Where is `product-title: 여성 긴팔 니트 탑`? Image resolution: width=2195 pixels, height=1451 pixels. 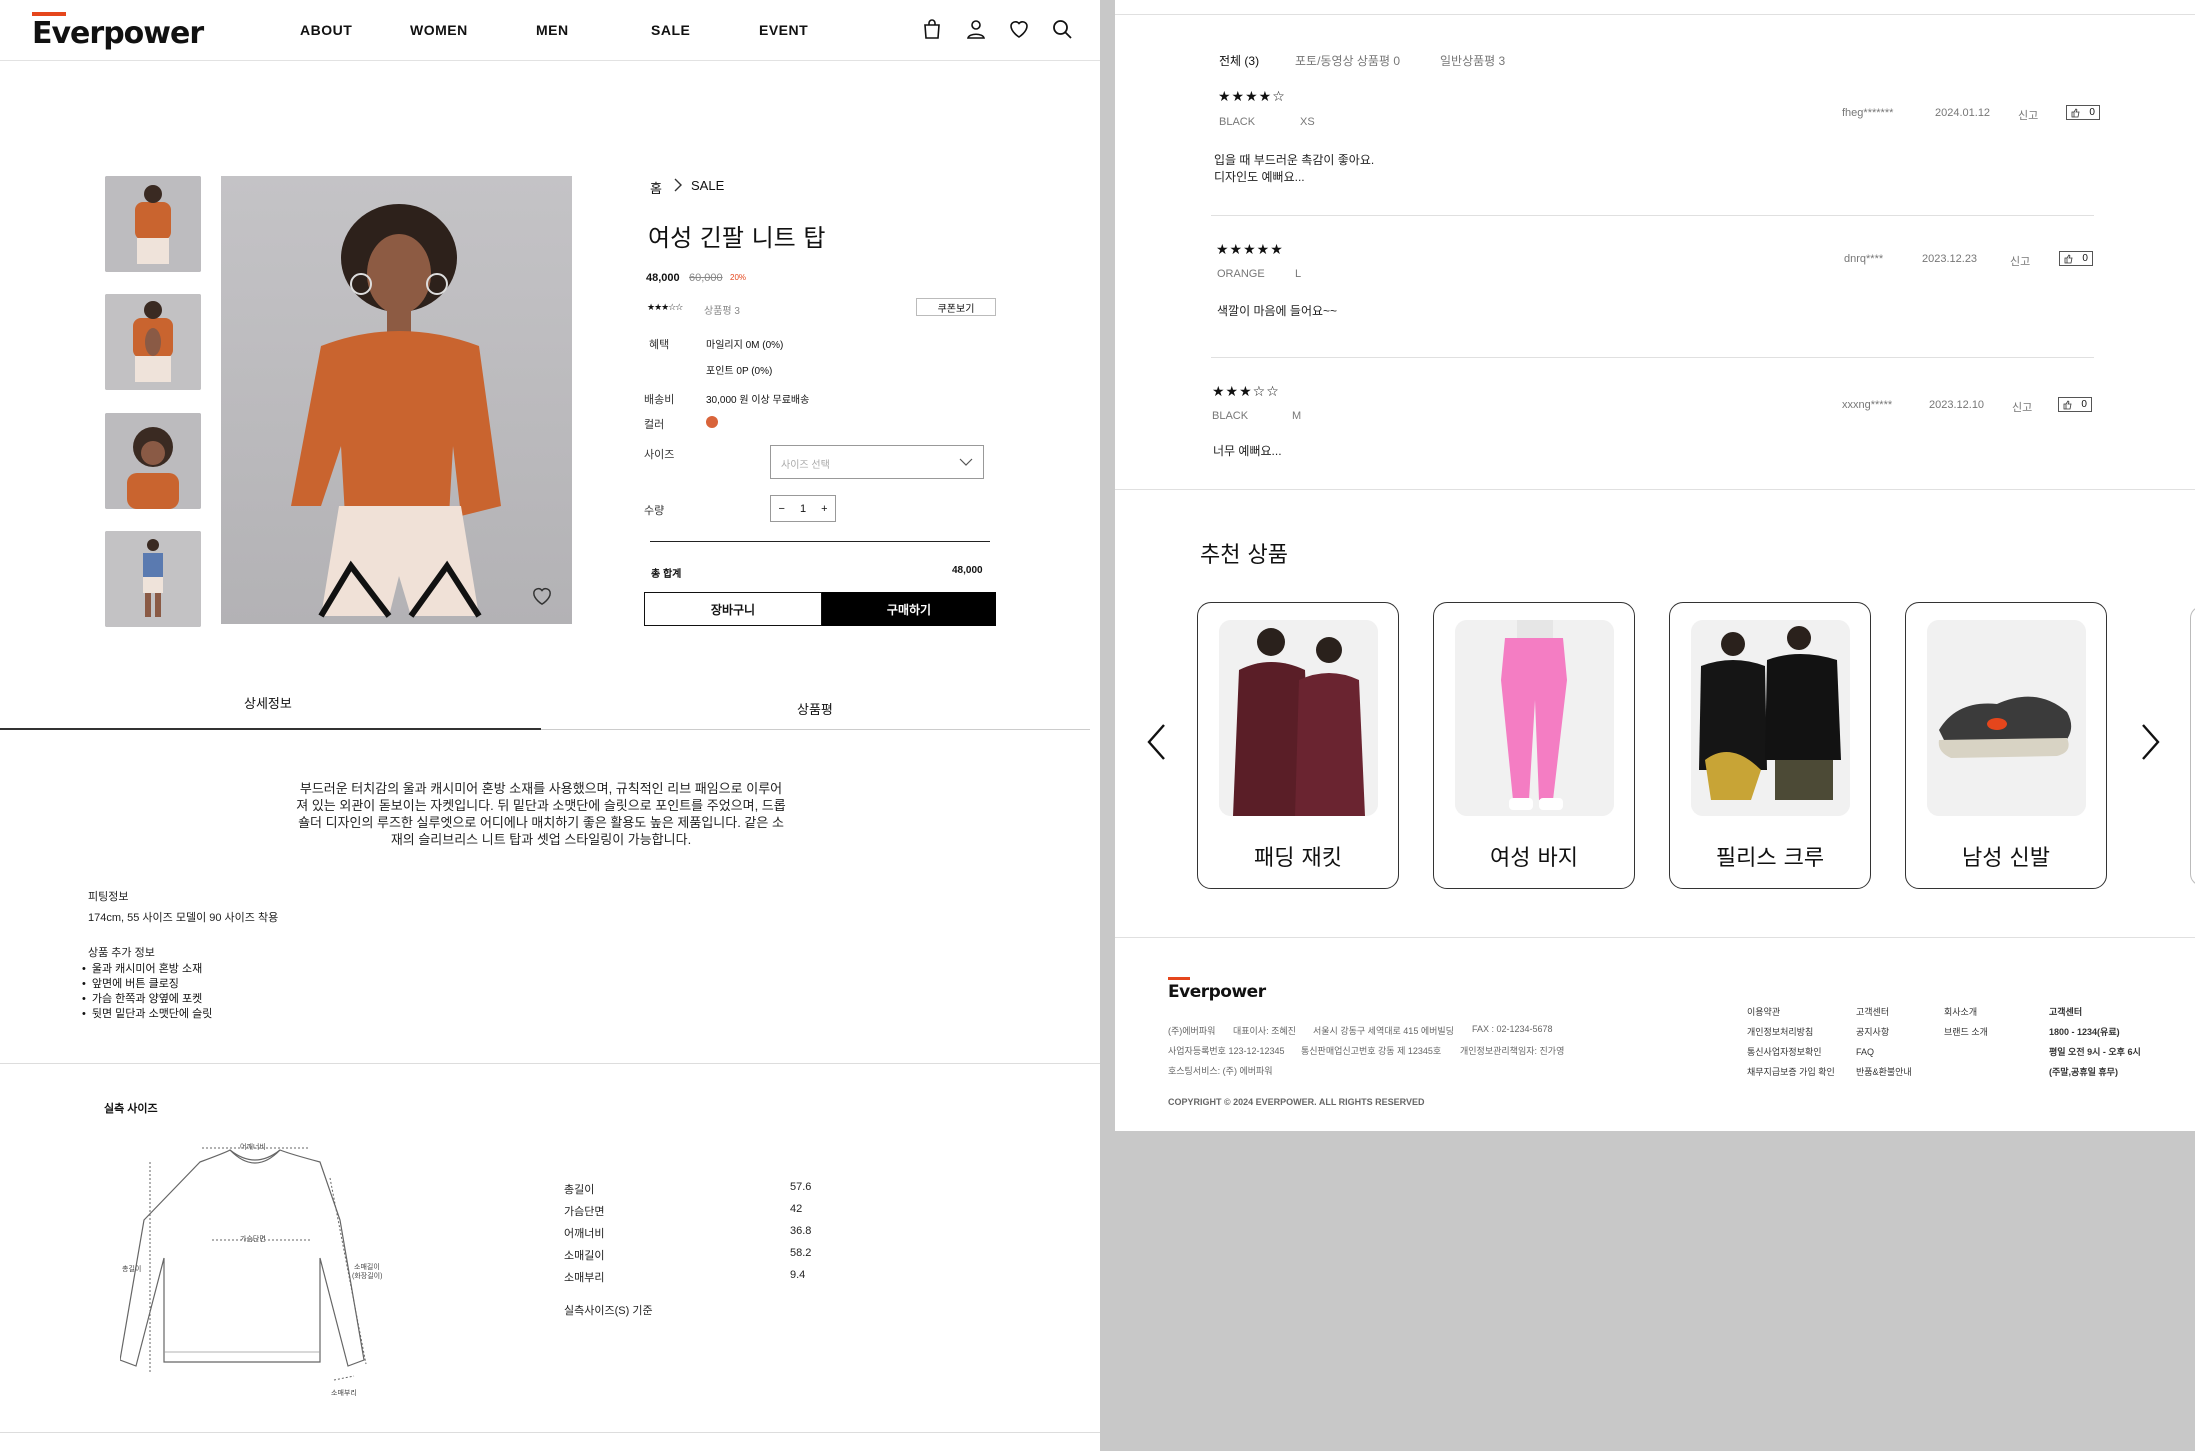 product-title: 여성 긴팔 니트 탑 is located at coordinates (737, 238).